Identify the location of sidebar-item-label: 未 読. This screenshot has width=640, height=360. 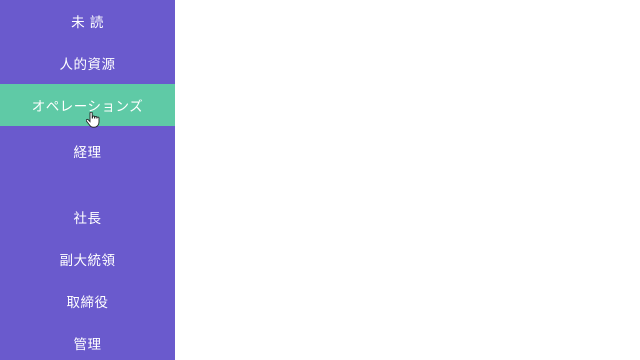
(87, 23).